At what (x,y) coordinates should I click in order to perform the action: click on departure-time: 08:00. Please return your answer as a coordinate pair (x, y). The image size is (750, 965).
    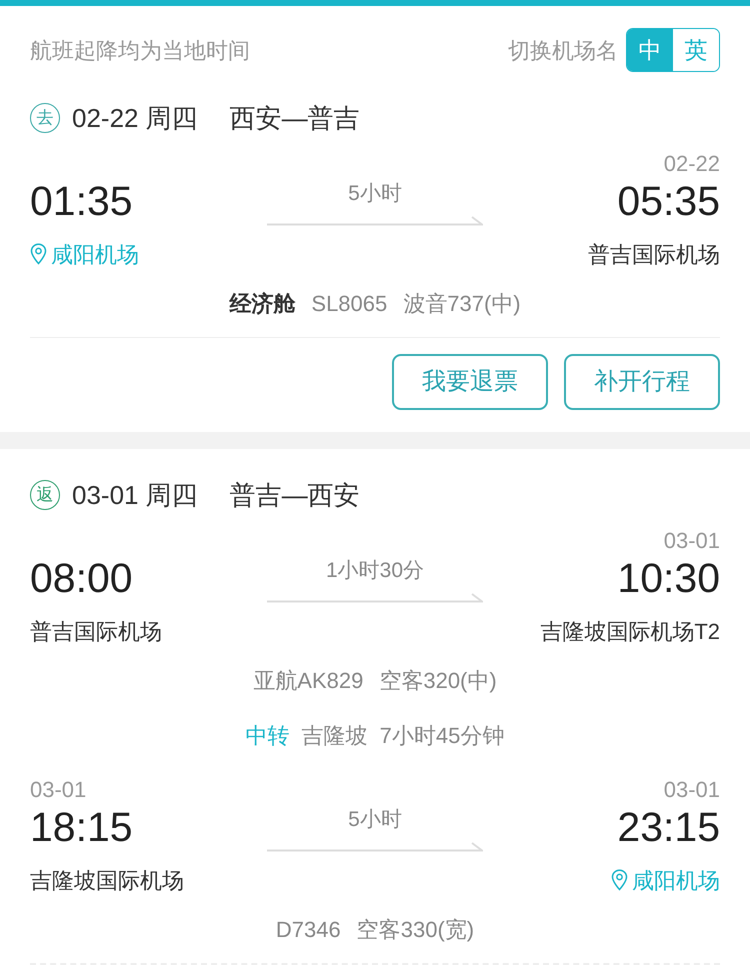
    Looking at the image, I should click on (81, 578).